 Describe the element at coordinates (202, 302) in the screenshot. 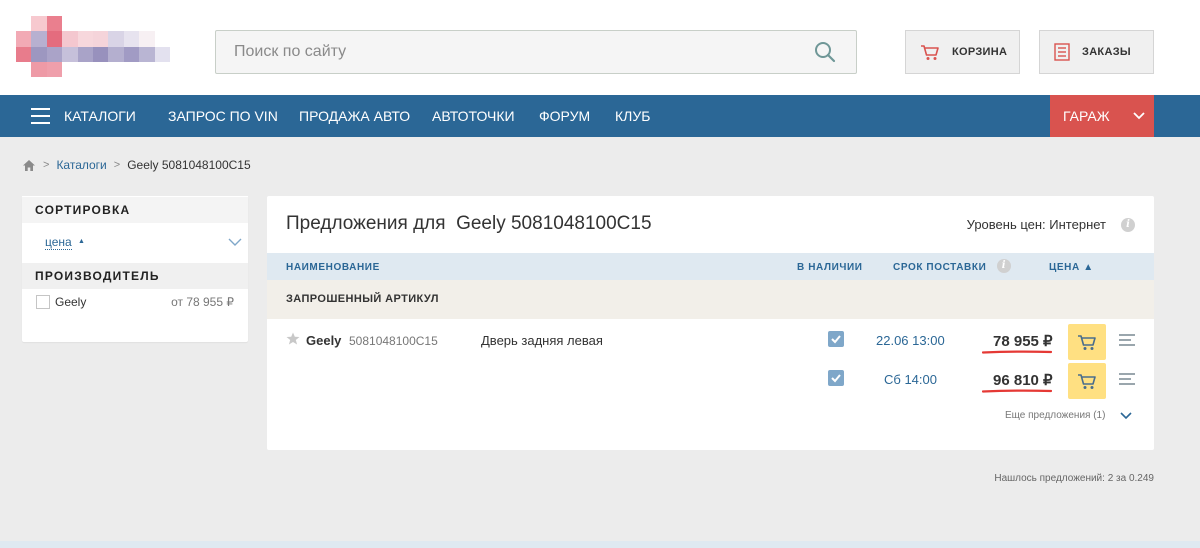

I see `maker-min-price: от 78 955 ₽` at that location.